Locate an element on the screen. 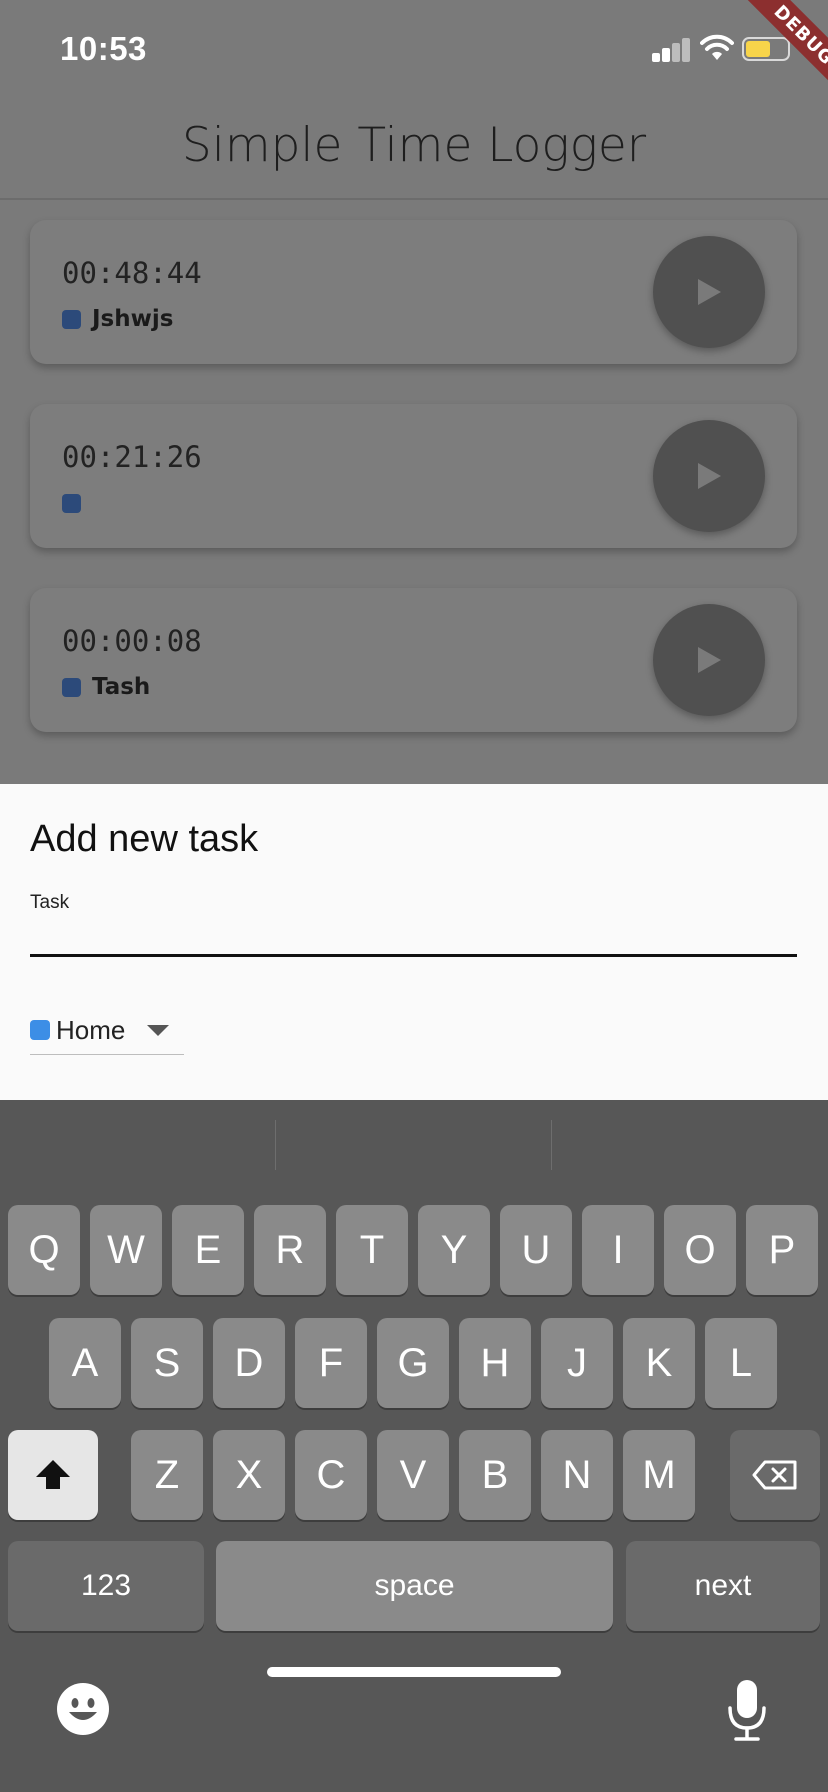 This screenshot has height=1792, width=828. key-u: U is located at coordinates (536, 1250).